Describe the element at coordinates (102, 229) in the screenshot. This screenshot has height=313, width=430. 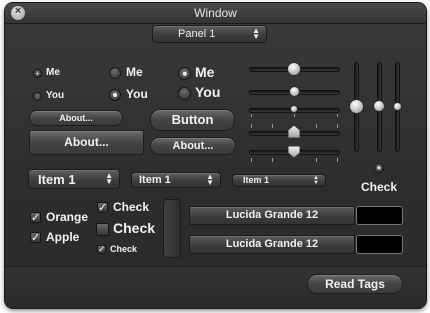
I see `checkbox-check-large` at that location.